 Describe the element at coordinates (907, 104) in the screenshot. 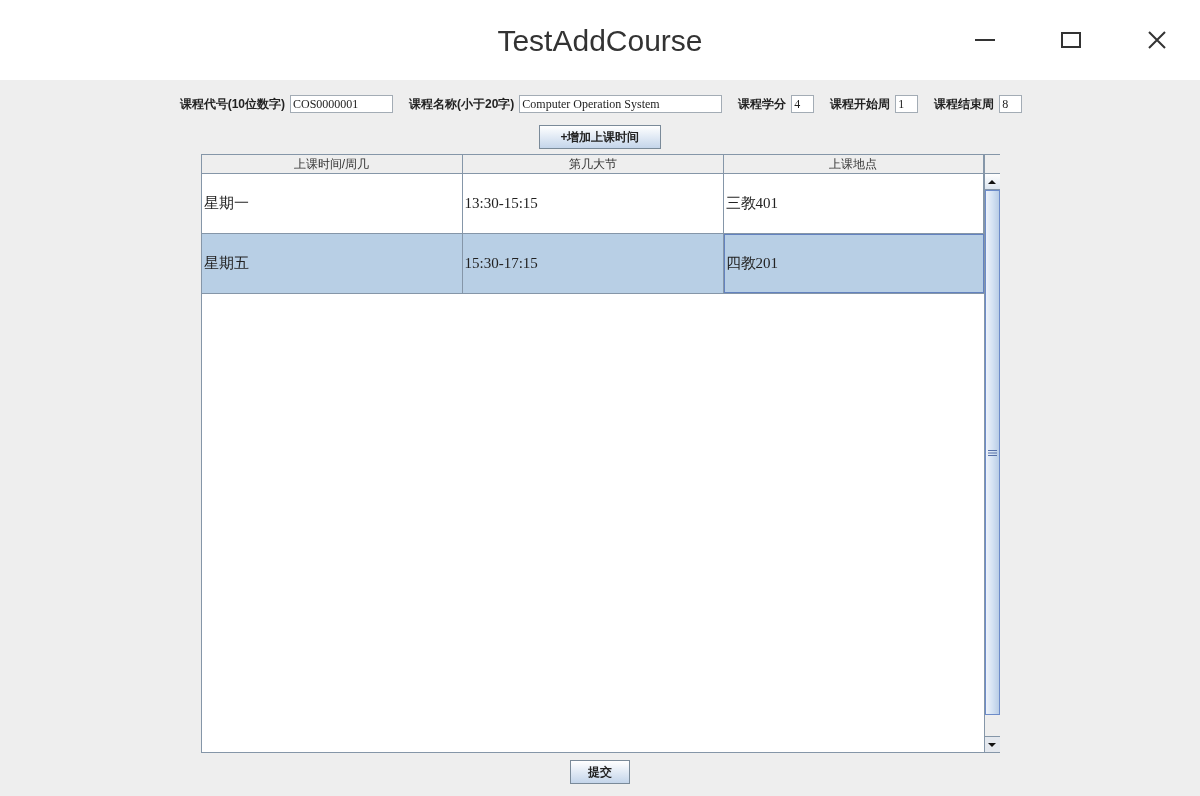

I see `text-field: 1` at that location.